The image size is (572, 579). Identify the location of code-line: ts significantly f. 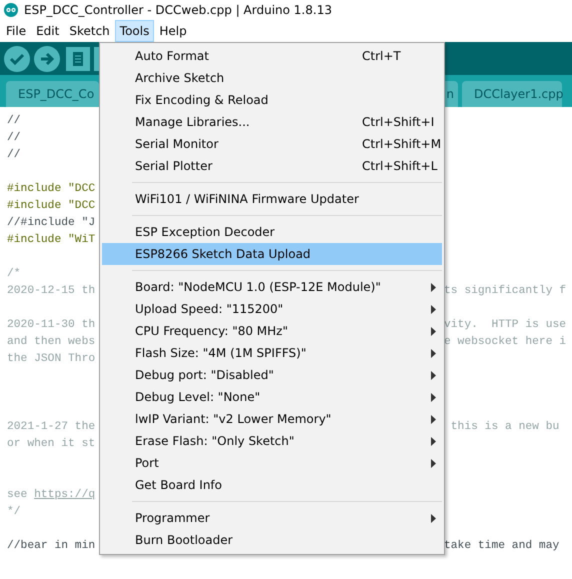
(505, 291).